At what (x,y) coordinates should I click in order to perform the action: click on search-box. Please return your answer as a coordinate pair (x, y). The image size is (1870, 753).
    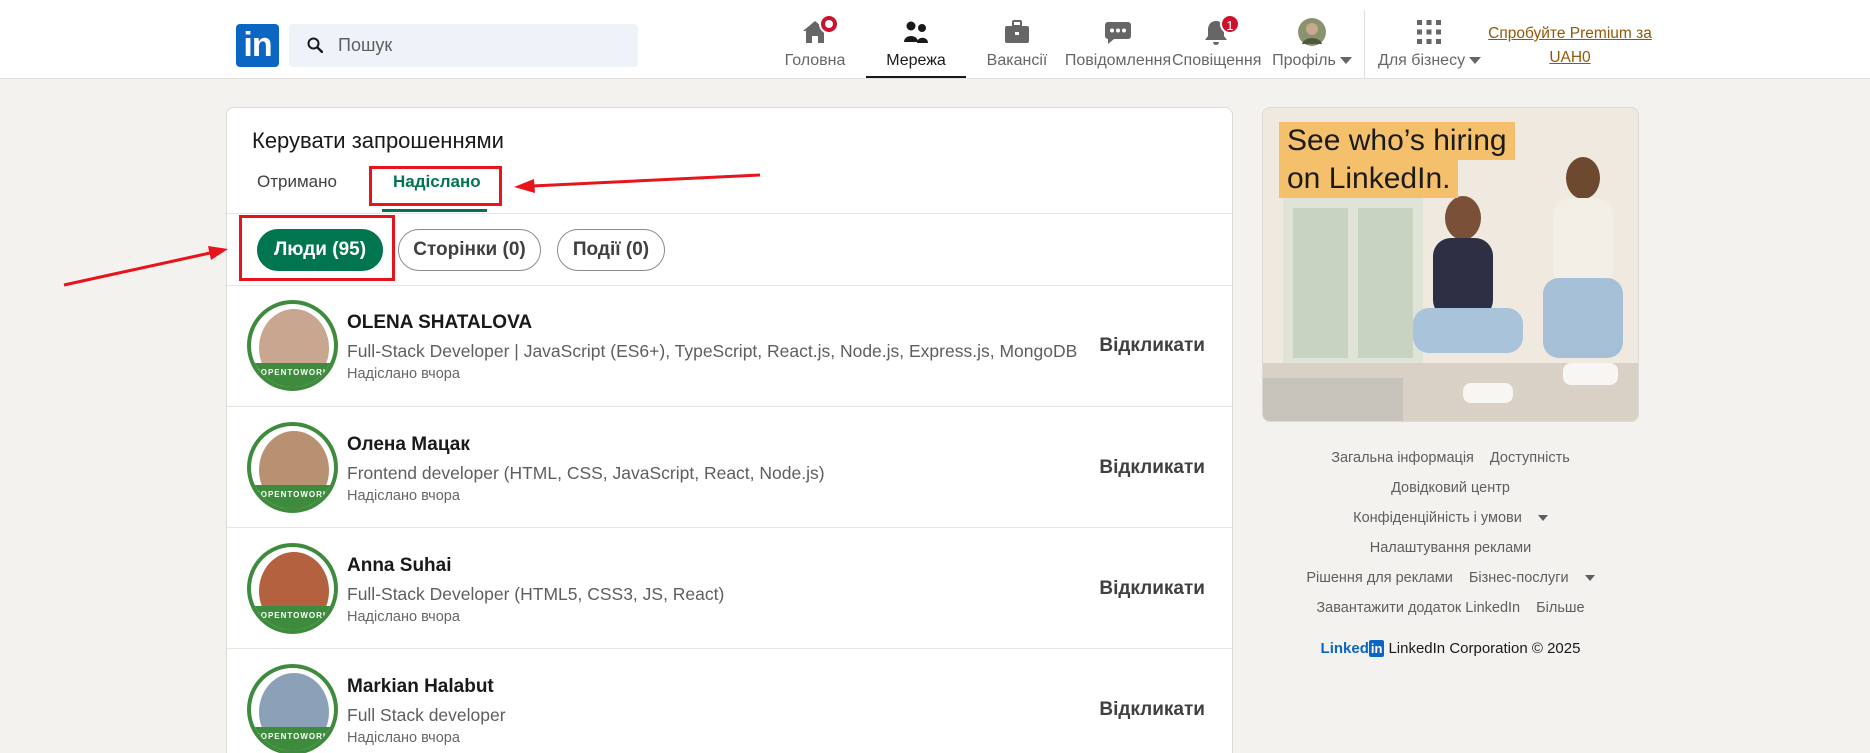
    Looking at the image, I should click on (463, 45).